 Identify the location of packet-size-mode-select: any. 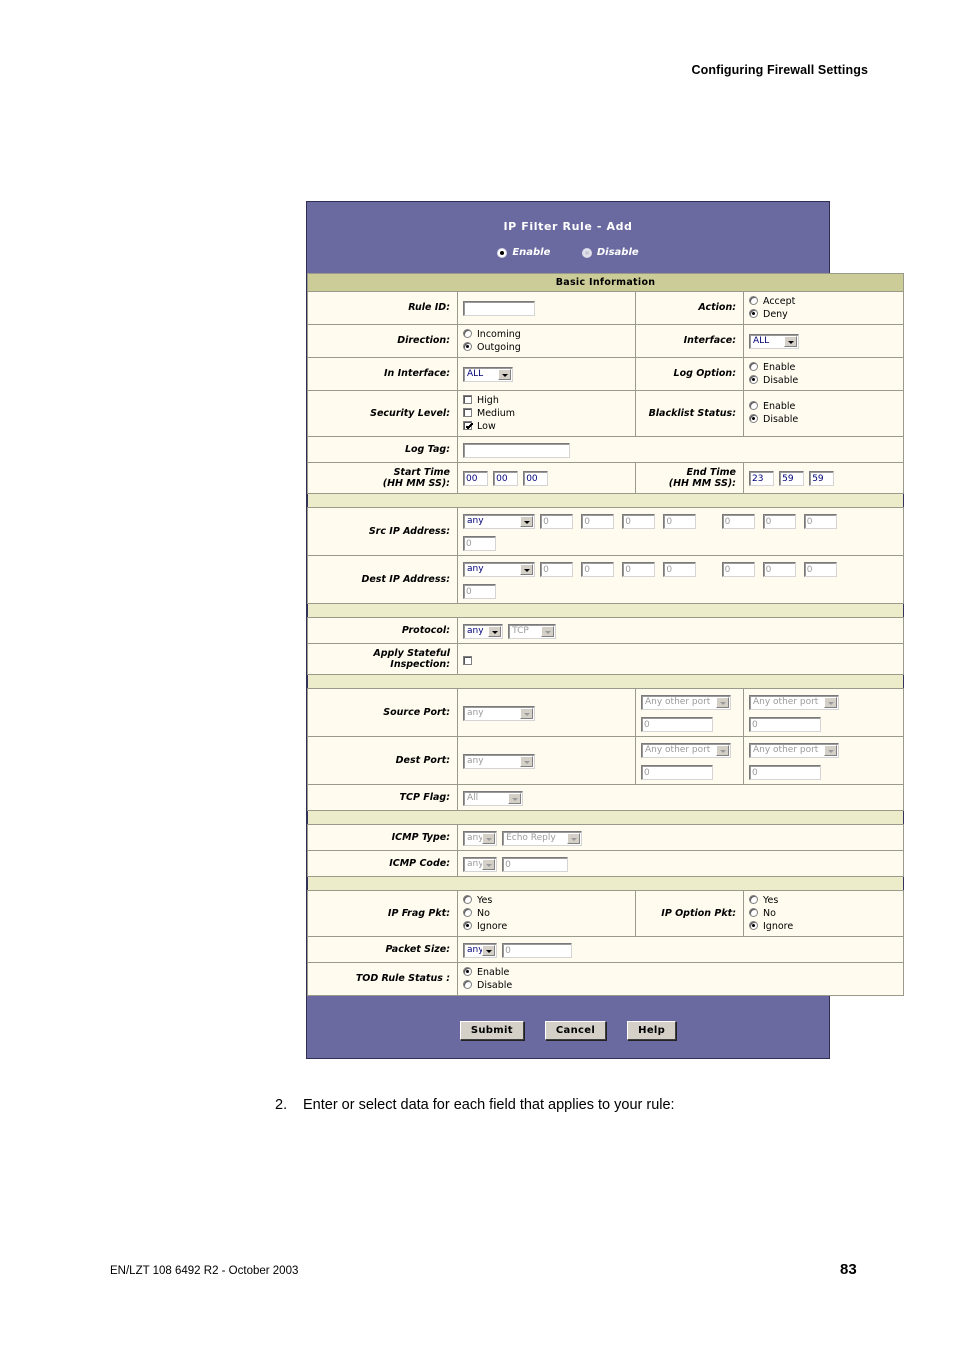
(480, 950).